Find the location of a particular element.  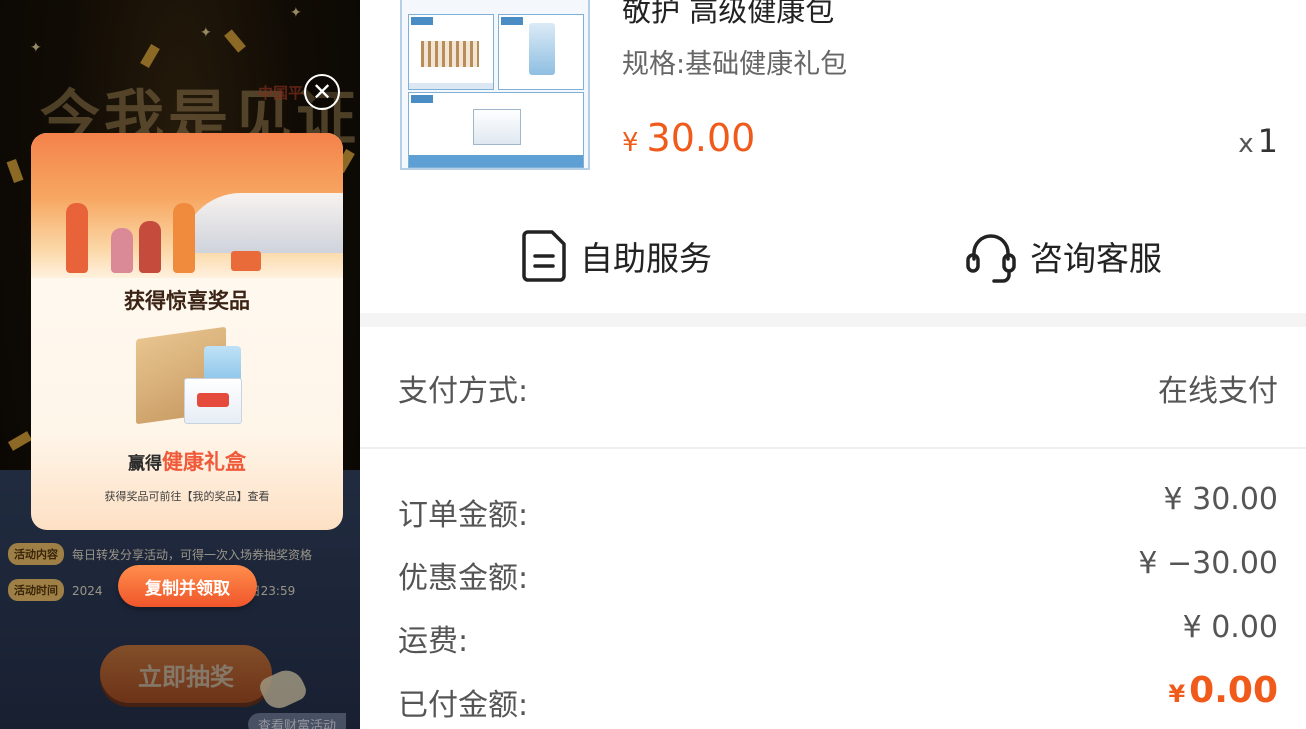

product-name: 敬护 高级健康包 is located at coordinates (728, 15).